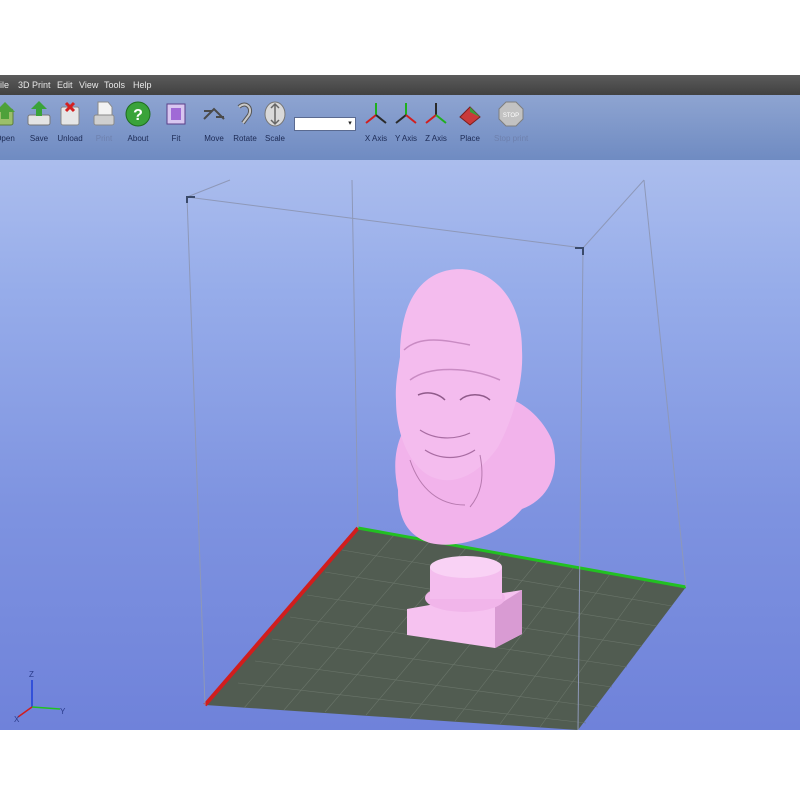 This screenshot has width=800, height=800. What do you see at coordinates (436, 113) in the screenshot?
I see `z-axis-icon` at bounding box center [436, 113].